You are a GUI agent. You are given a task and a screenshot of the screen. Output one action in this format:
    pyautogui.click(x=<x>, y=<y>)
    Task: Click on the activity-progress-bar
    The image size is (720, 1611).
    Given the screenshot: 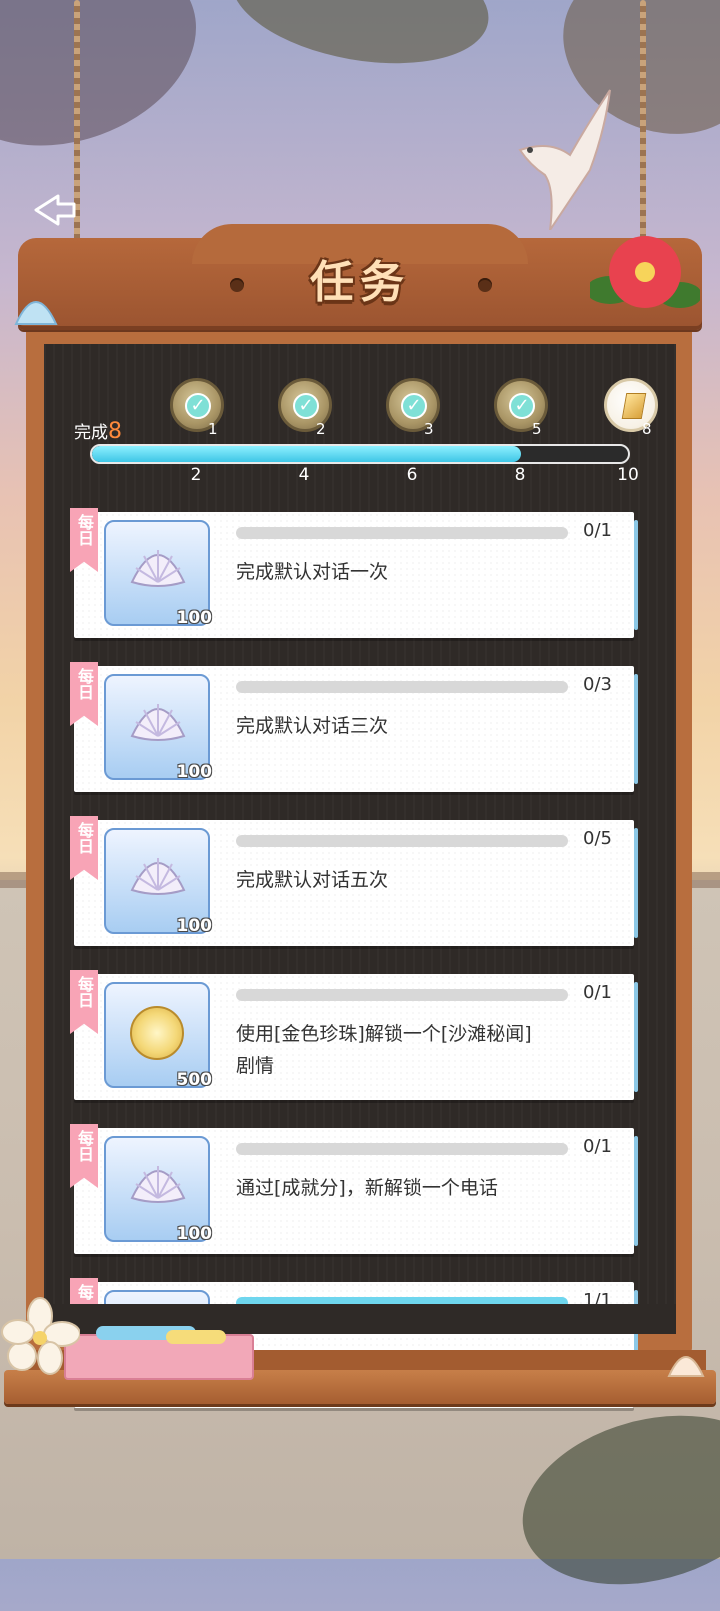 What is the action you would take?
    pyautogui.click(x=360, y=454)
    